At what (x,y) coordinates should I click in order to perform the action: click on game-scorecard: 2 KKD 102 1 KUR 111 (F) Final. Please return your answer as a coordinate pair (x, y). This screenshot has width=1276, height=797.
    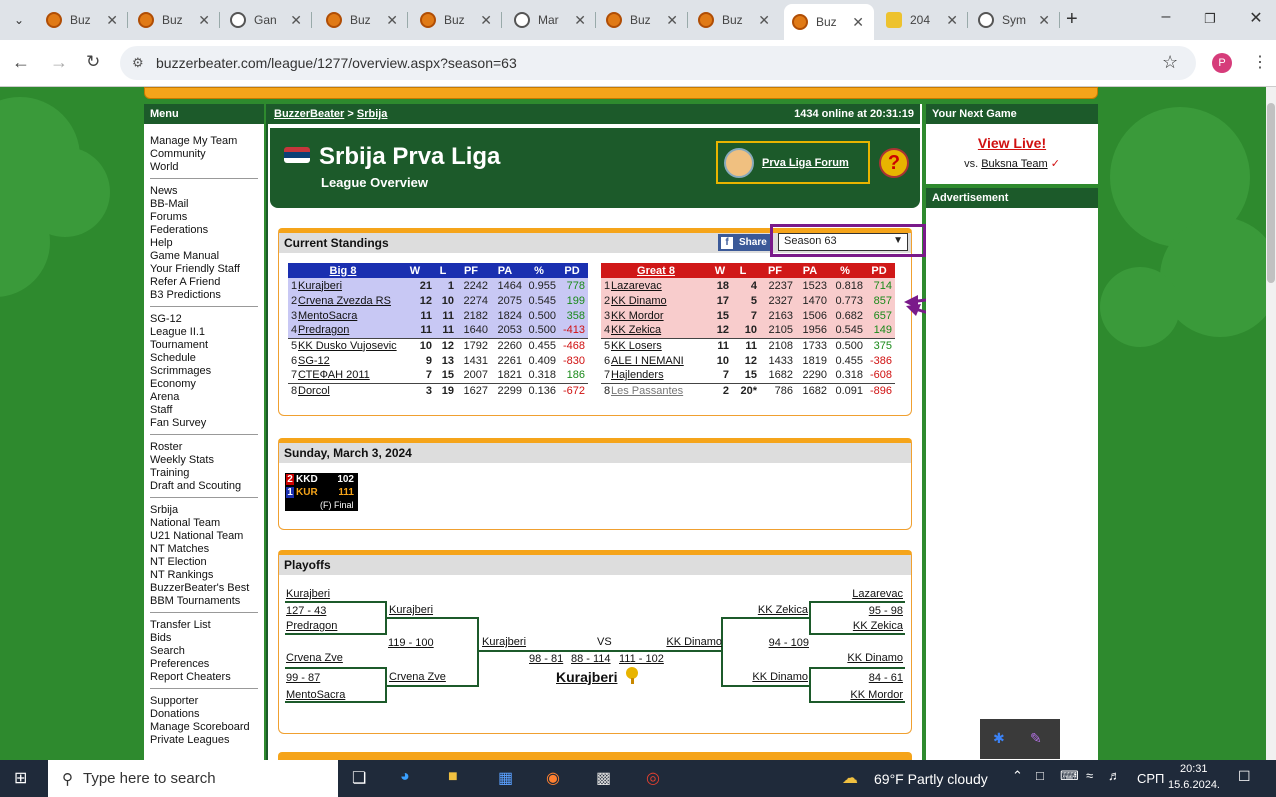
    Looking at the image, I should click on (321, 492).